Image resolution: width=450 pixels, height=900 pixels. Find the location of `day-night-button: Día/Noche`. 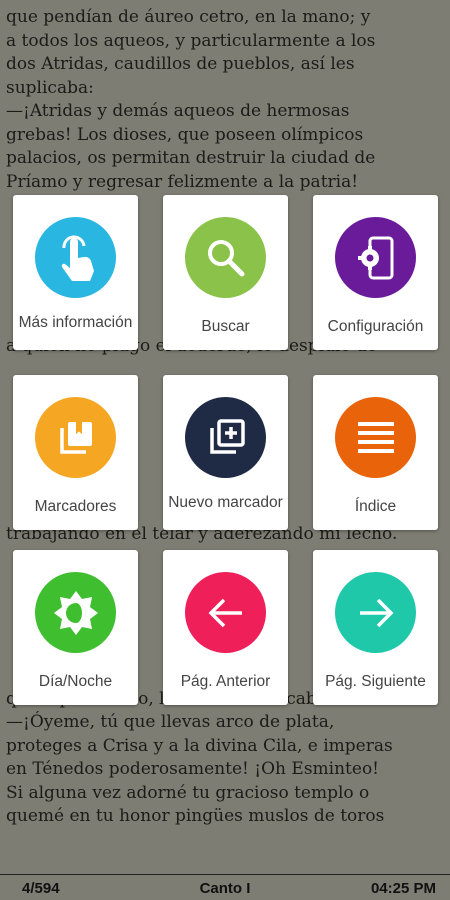

day-night-button: Día/Noche is located at coordinates (75, 627).